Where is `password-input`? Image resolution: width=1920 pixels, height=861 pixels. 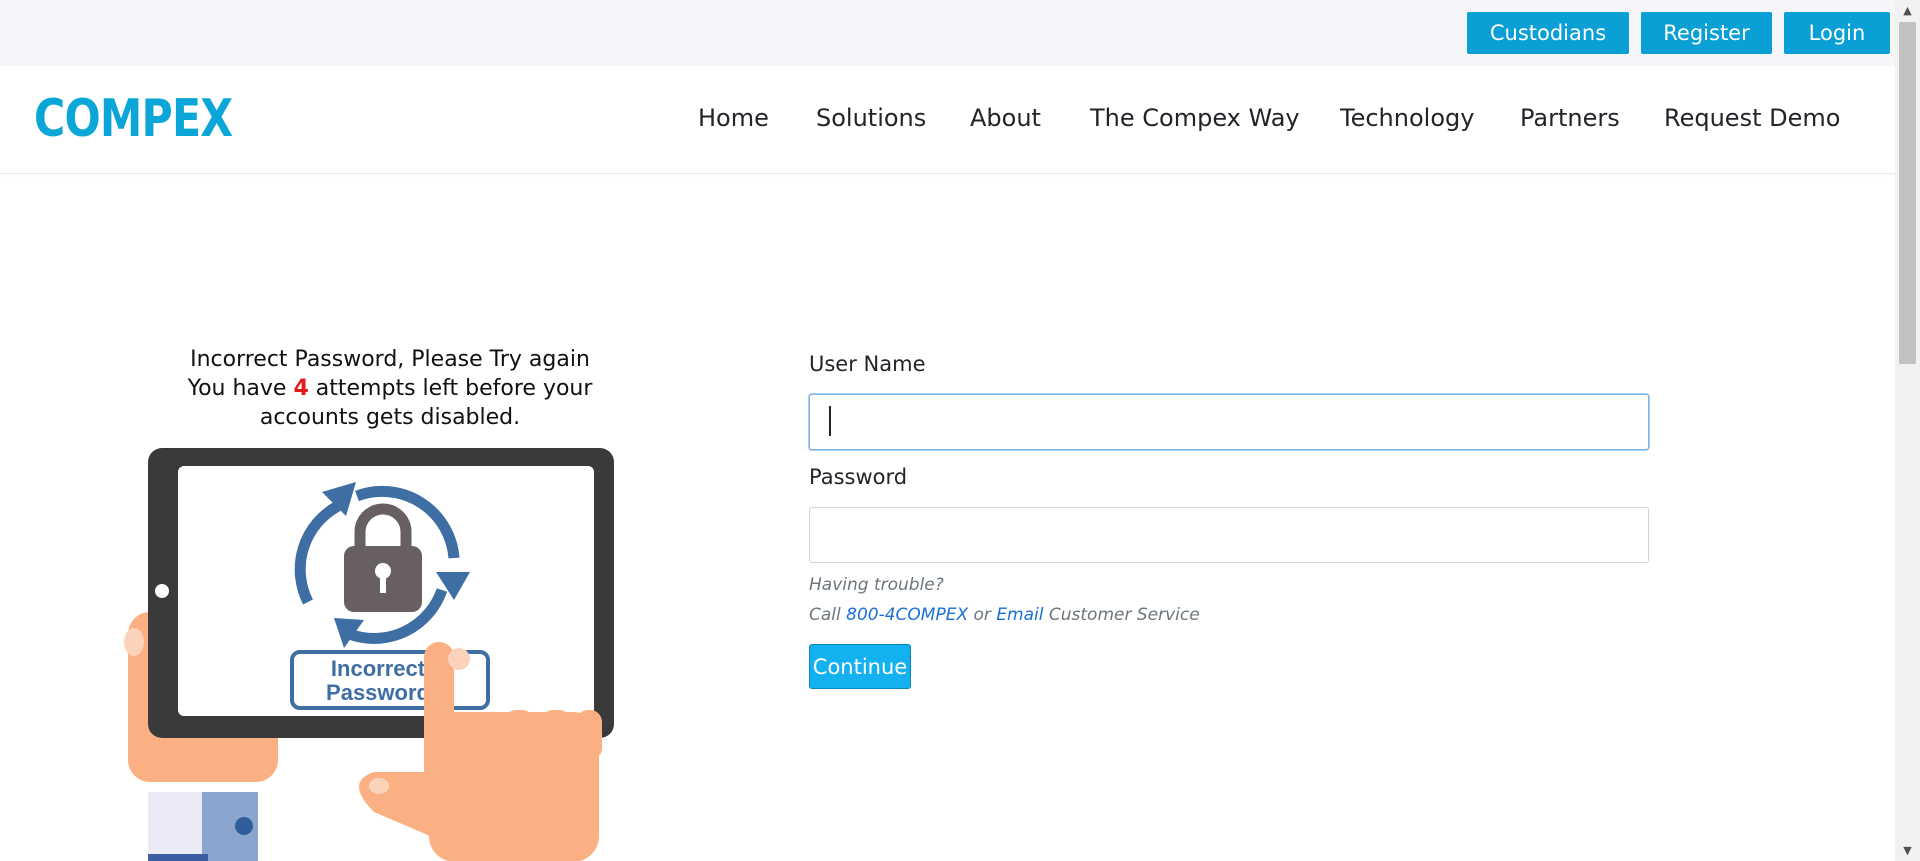
password-input is located at coordinates (1229, 535).